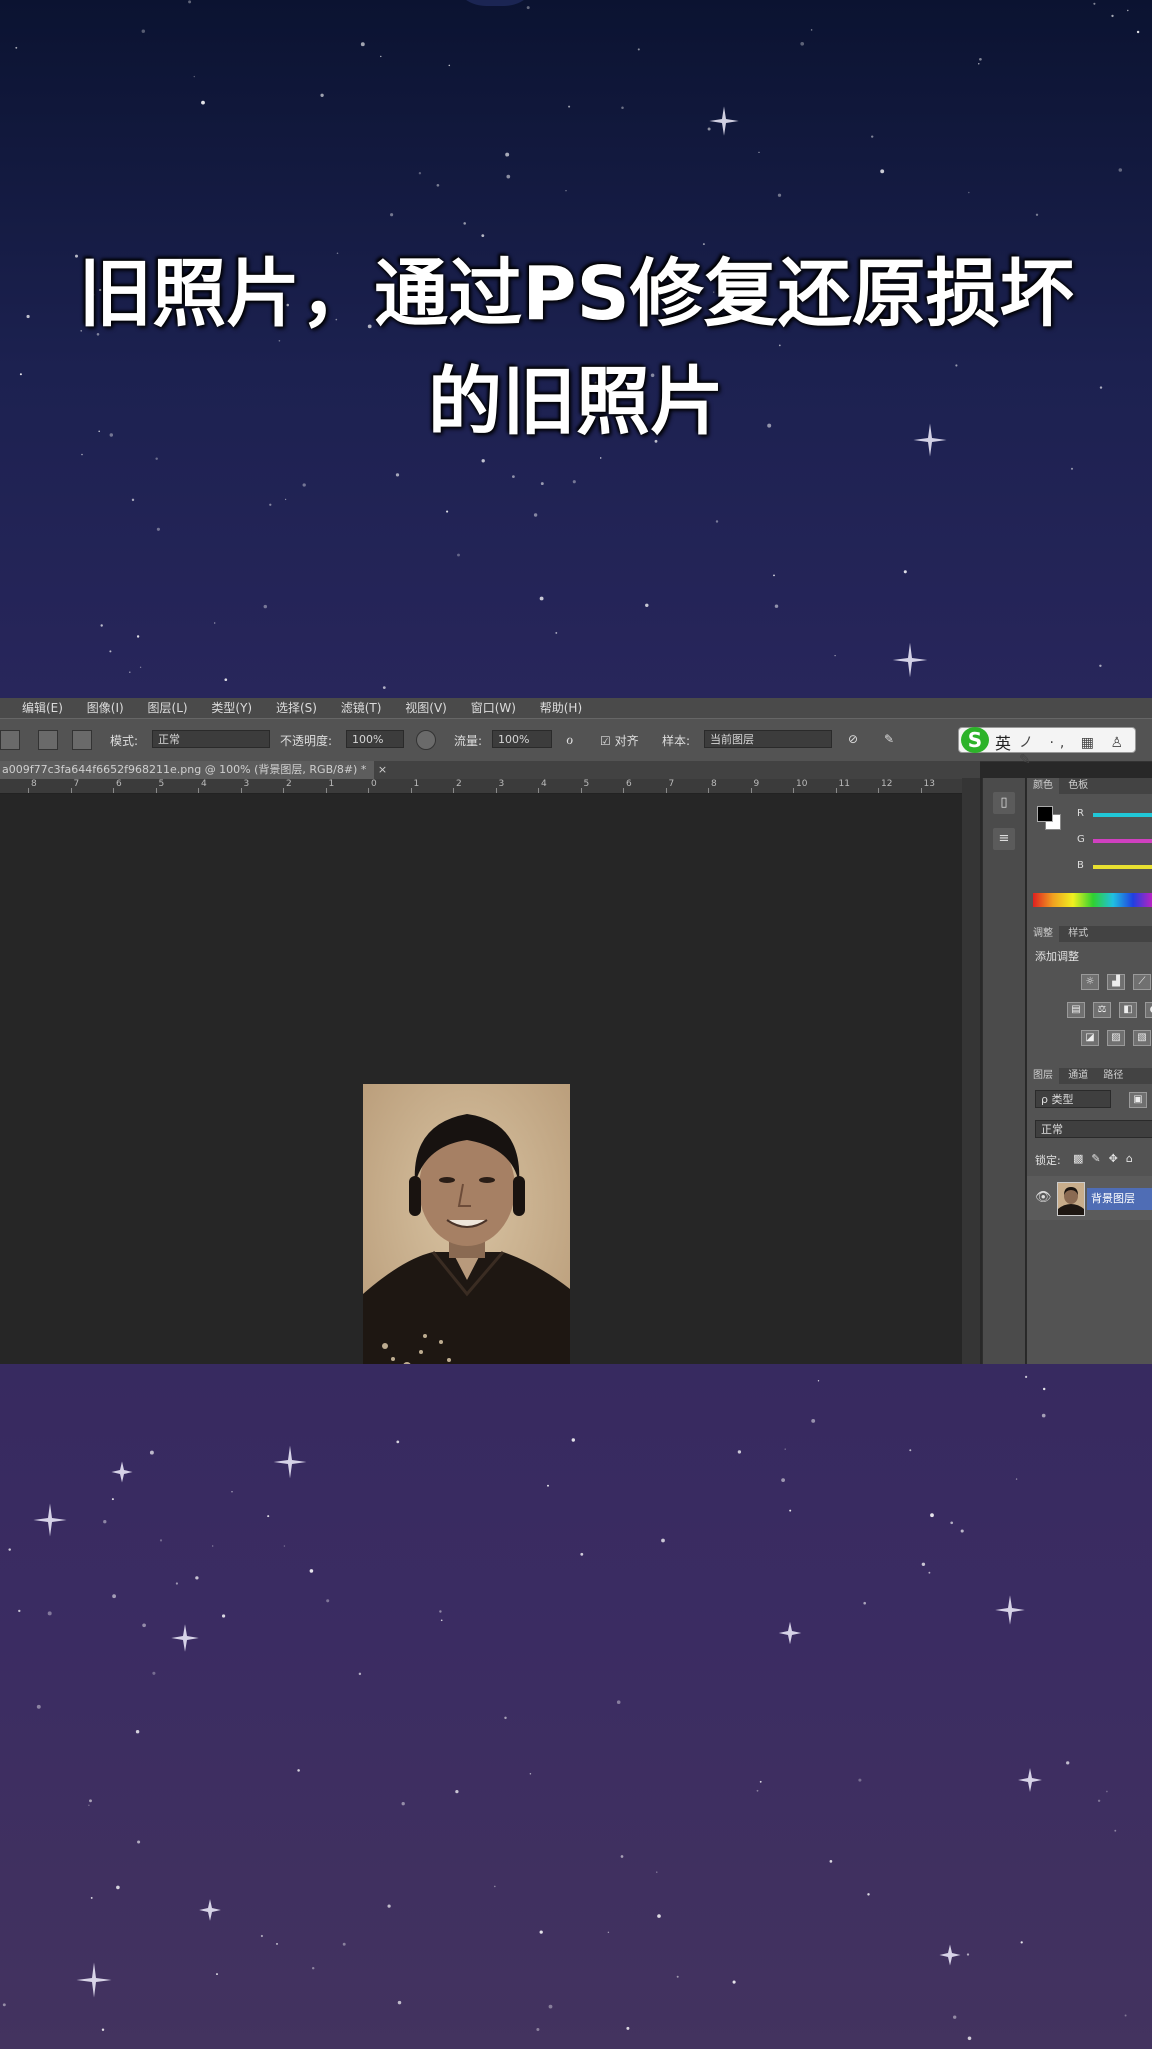 This screenshot has height=2049, width=1152. Describe the element at coordinates (1043, 1076) in the screenshot. I see `tab-layers: 图层` at that location.